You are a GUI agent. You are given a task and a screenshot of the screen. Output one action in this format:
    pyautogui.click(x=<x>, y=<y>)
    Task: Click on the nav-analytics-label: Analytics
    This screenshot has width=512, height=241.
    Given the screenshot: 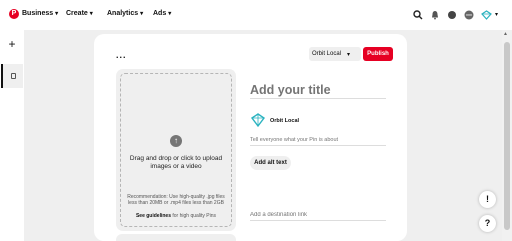 What is the action you would take?
    pyautogui.click(x=123, y=13)
    